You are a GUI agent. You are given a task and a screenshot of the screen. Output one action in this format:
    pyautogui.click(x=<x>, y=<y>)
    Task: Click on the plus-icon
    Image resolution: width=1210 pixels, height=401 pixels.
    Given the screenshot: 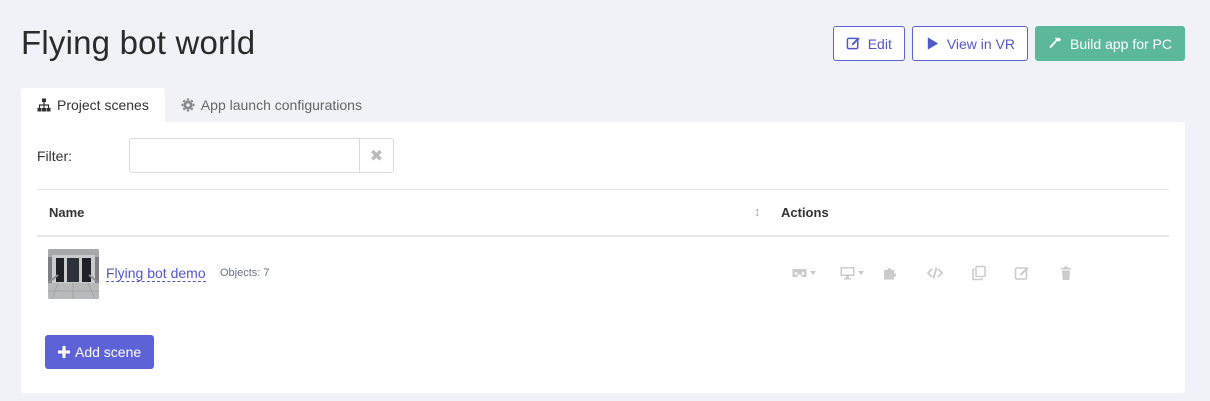 What is the action you would take?
    pyautogui.click(x=64, y=352)
    